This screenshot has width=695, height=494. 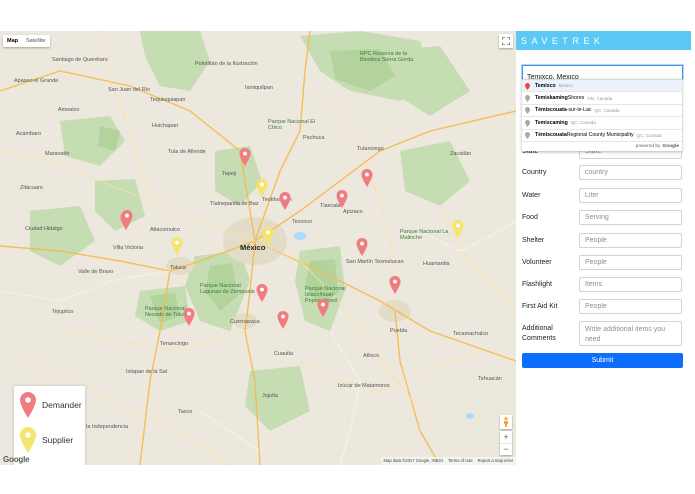 What do you see at coordinates (602, 98) in the screenshot?
I see `autocomplete-item: Temiskaming Shores ON, Canada` at bounding box center [602, 98].